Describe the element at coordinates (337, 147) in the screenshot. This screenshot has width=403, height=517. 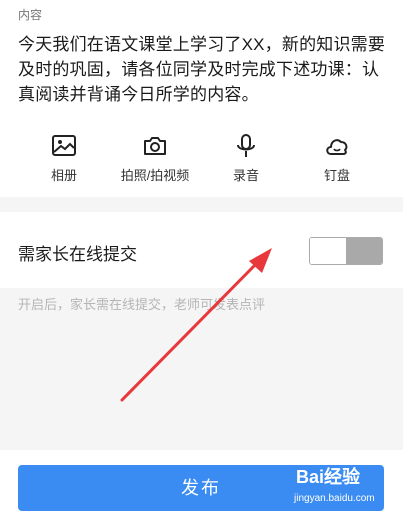
I see `cloud-drive-icon` at that location.